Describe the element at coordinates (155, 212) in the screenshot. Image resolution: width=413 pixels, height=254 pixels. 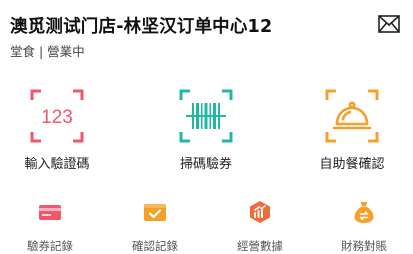
I see `confirm-record-icon` at that location.